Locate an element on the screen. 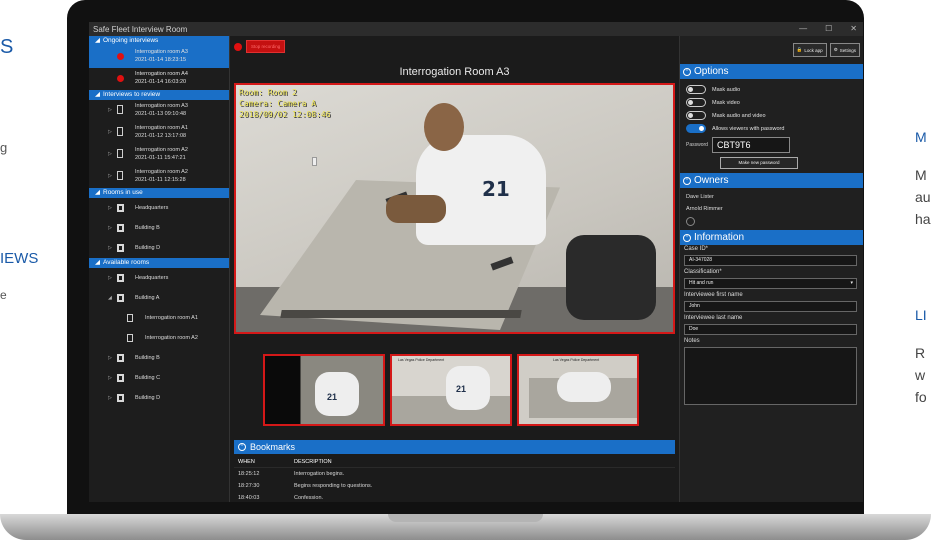  camera-thumbnail: Las Vegas Police Department is located at coordinates (578, 390).